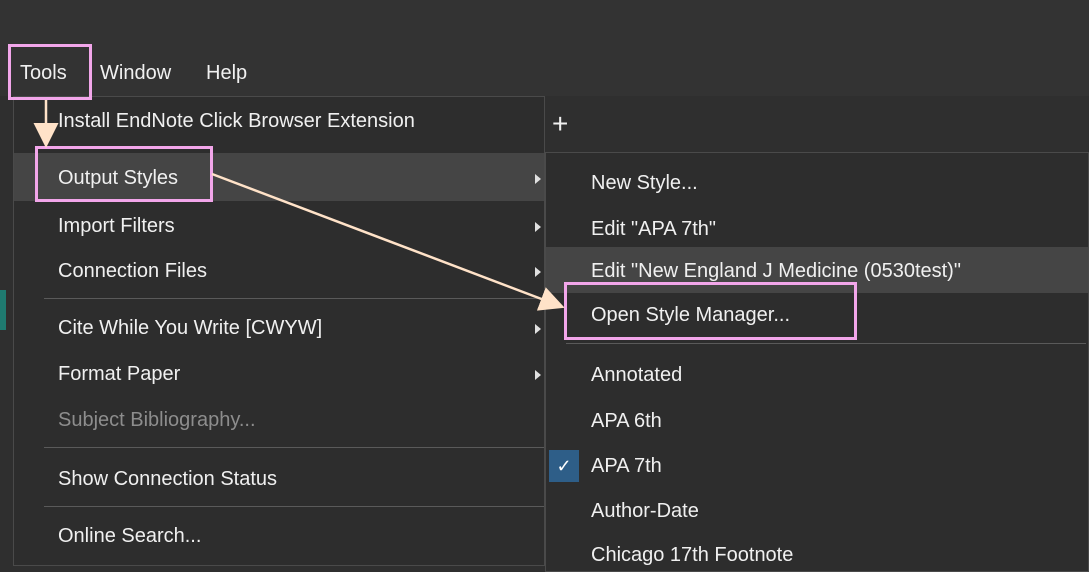 The height and width of the screenshot is (572, 1089). Describe the element at coordinates (236, 121) in the screenshot. I see `menu-item-install-endnote-click: Install EndNote Click Browser Extension` at that location.